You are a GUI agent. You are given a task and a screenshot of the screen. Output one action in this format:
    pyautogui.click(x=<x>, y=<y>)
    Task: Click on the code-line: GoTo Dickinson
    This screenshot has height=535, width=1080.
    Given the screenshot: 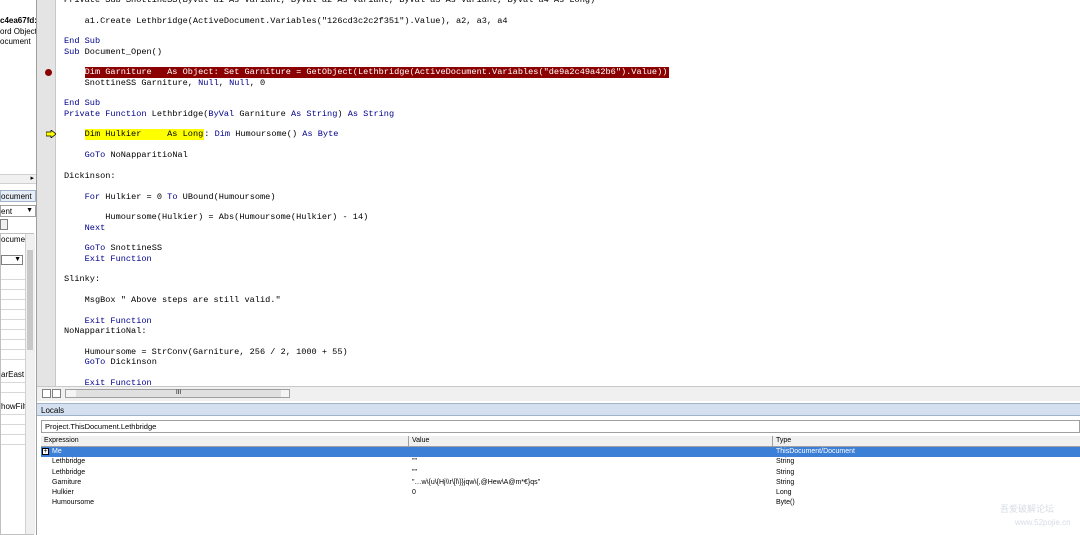 What is the action you would take?
    pyautogui.click(x=569, y=362)
    